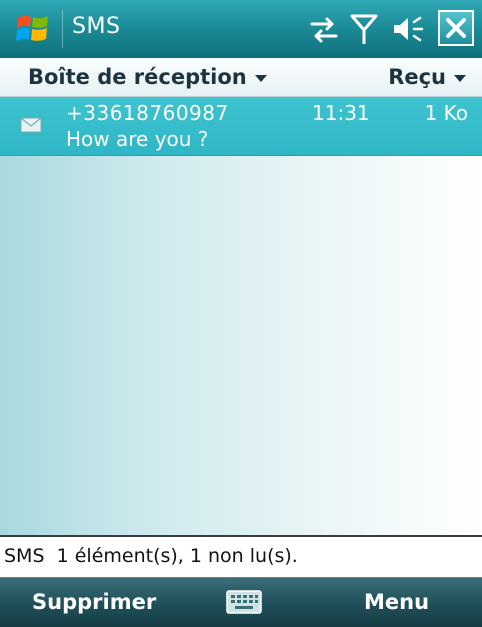 The image size is (482, 627). I want to click on delete-softkey: Supprimer, so click(94, 602).